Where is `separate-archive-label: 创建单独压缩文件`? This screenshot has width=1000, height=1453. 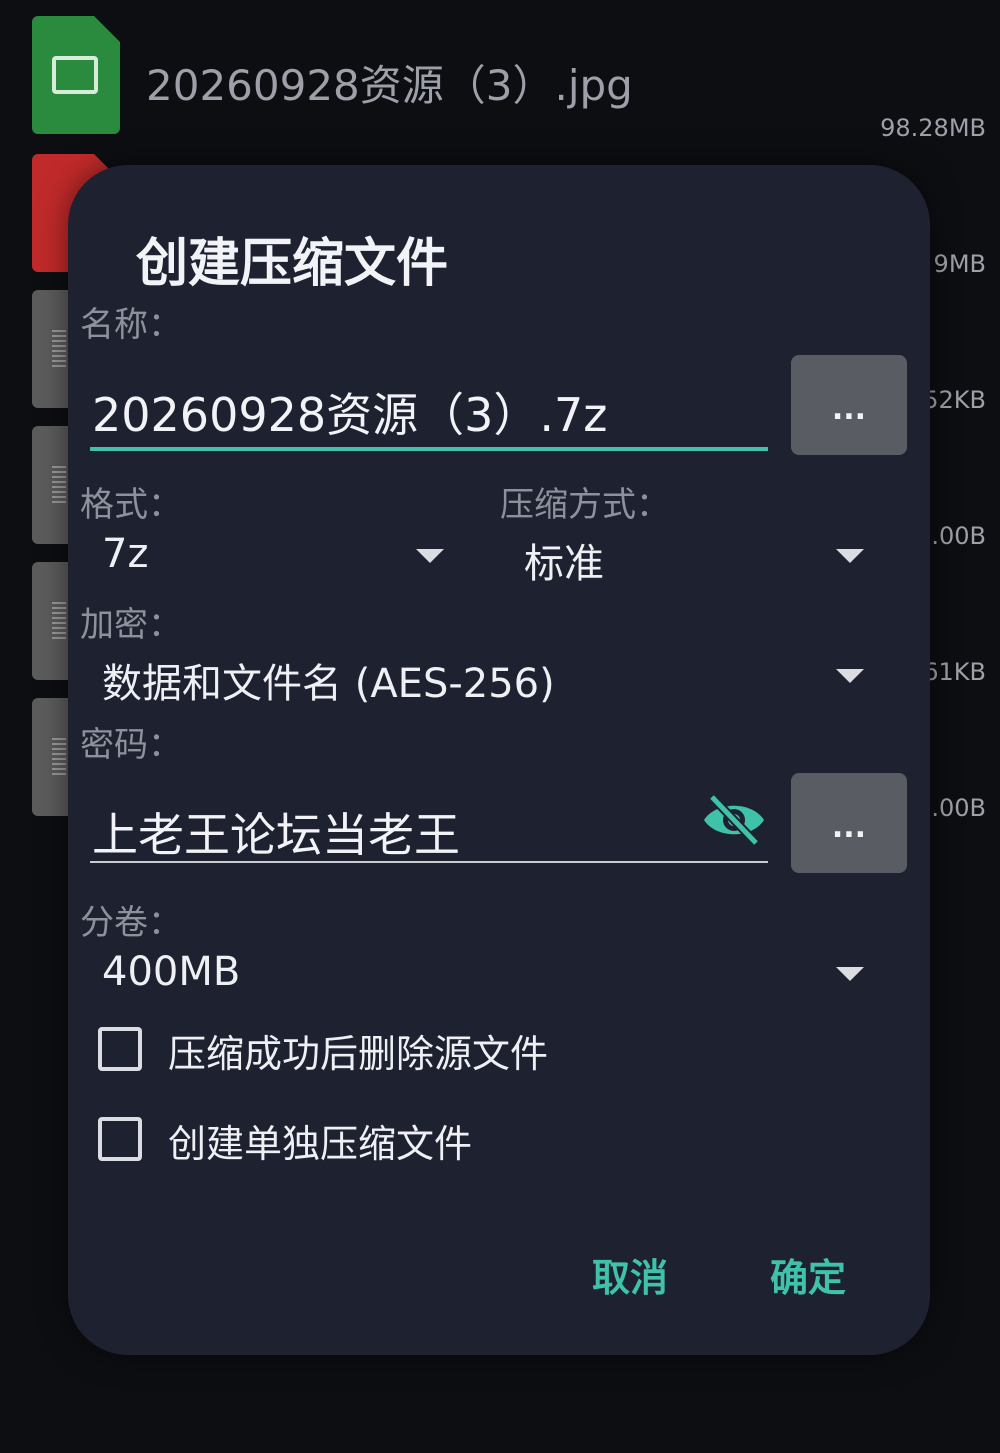
separate-archive-label: 创建单独压缩文件 is located at coordinates (320, 1144).